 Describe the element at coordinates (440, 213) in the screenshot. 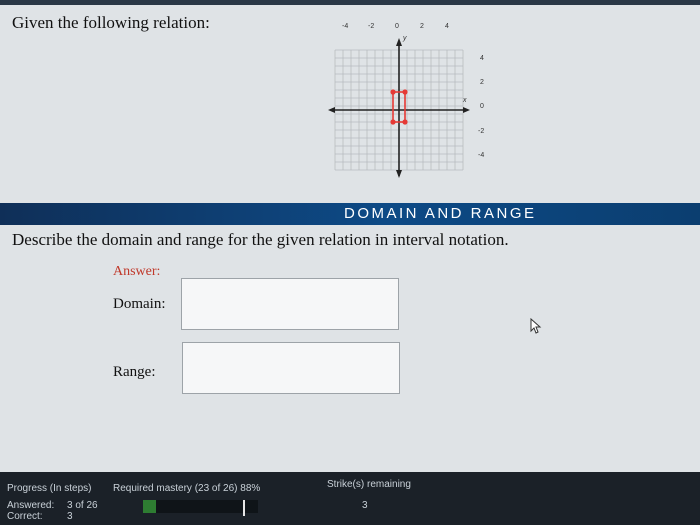

I see `banner-title: DOMAIN AND RANGE` at that location.